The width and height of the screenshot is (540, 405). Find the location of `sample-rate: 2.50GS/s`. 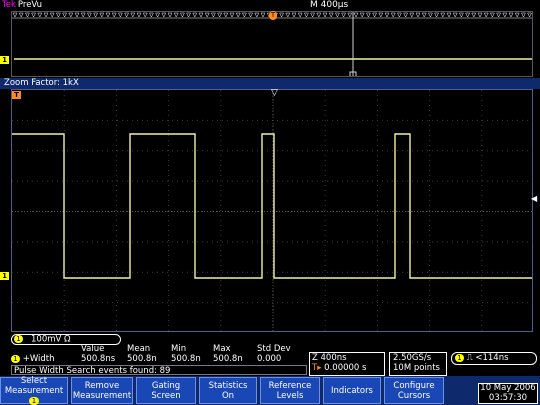

sample-rate: 2.50GS/s is located at coordinates (412, 358).